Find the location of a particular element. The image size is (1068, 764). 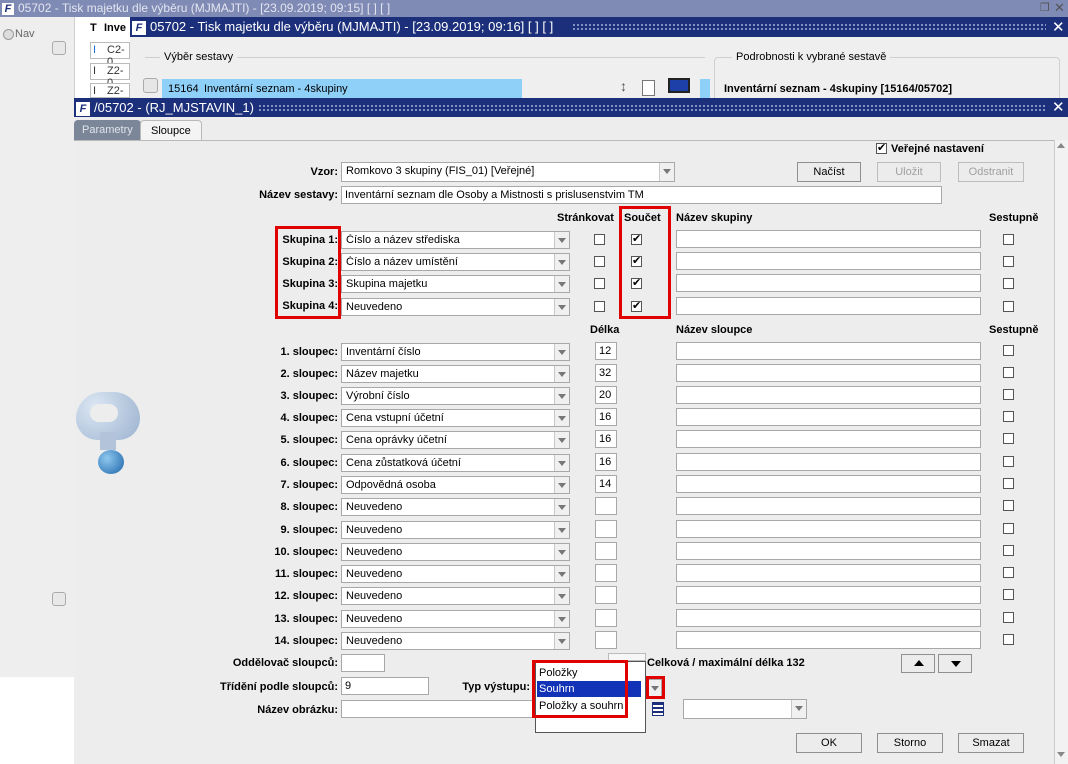

group-select: Skupina majetku is located at coordinates (455, 284).